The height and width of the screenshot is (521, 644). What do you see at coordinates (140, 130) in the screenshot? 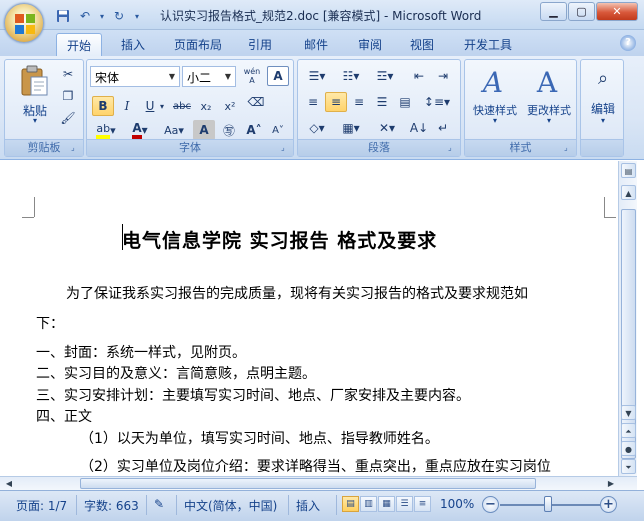
I see `font-color-icon: A ▾` at bounding box center [140, 130].